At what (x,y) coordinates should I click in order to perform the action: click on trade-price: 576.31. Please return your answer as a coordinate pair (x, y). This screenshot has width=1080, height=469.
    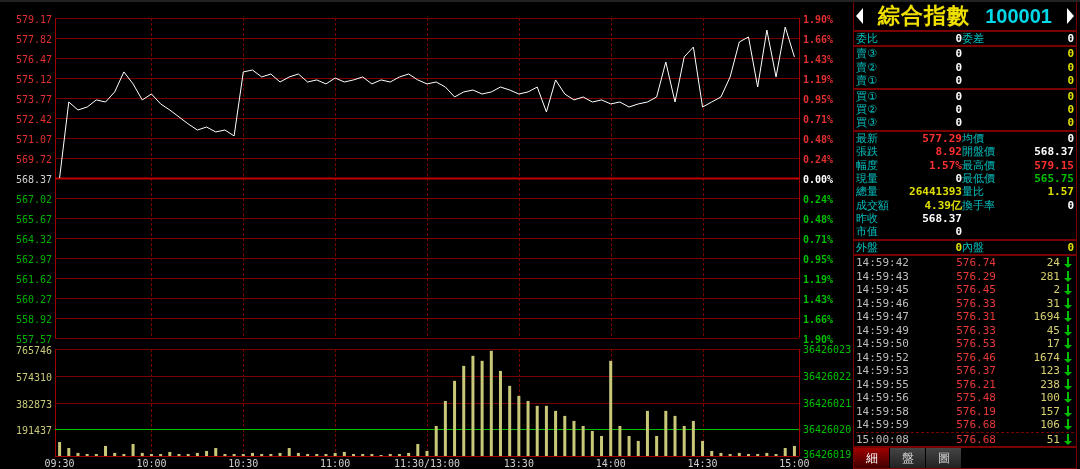
    Looking at the image, I should click on (975, 317).